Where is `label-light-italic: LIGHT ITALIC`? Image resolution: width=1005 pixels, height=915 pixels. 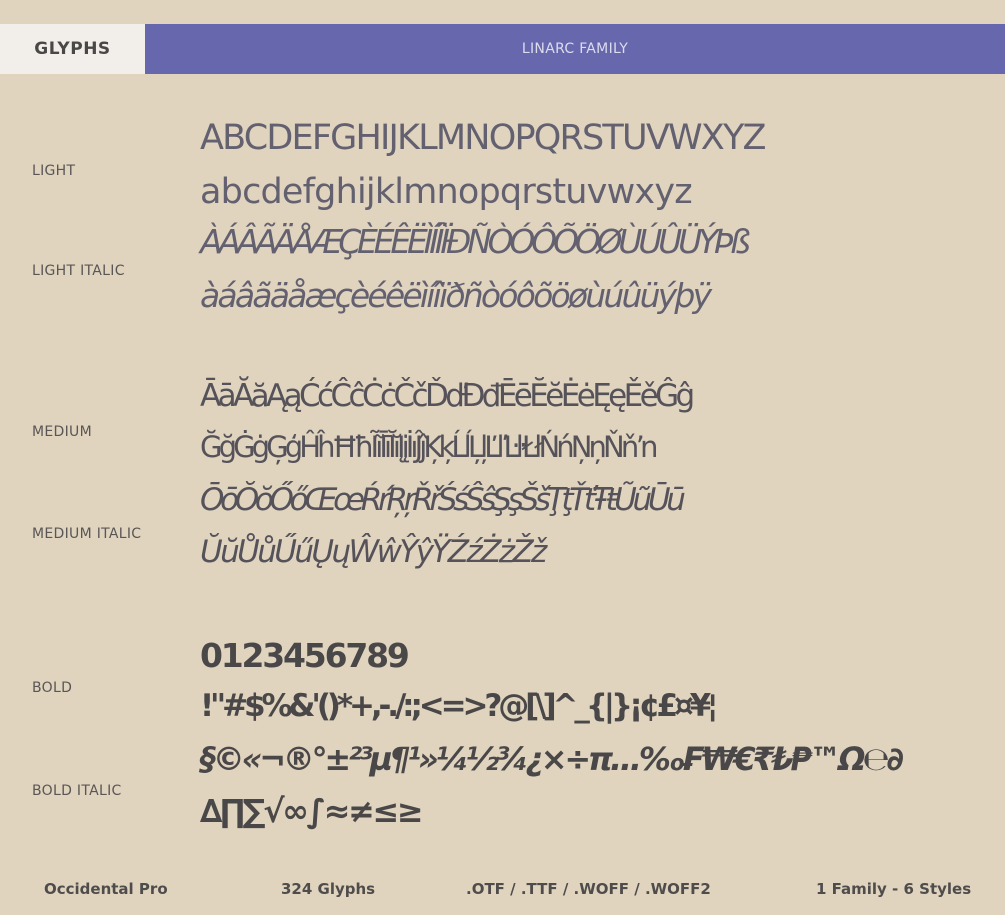 label-light-italic: LIGHT ITALIC is located at coordinates (78, 271).